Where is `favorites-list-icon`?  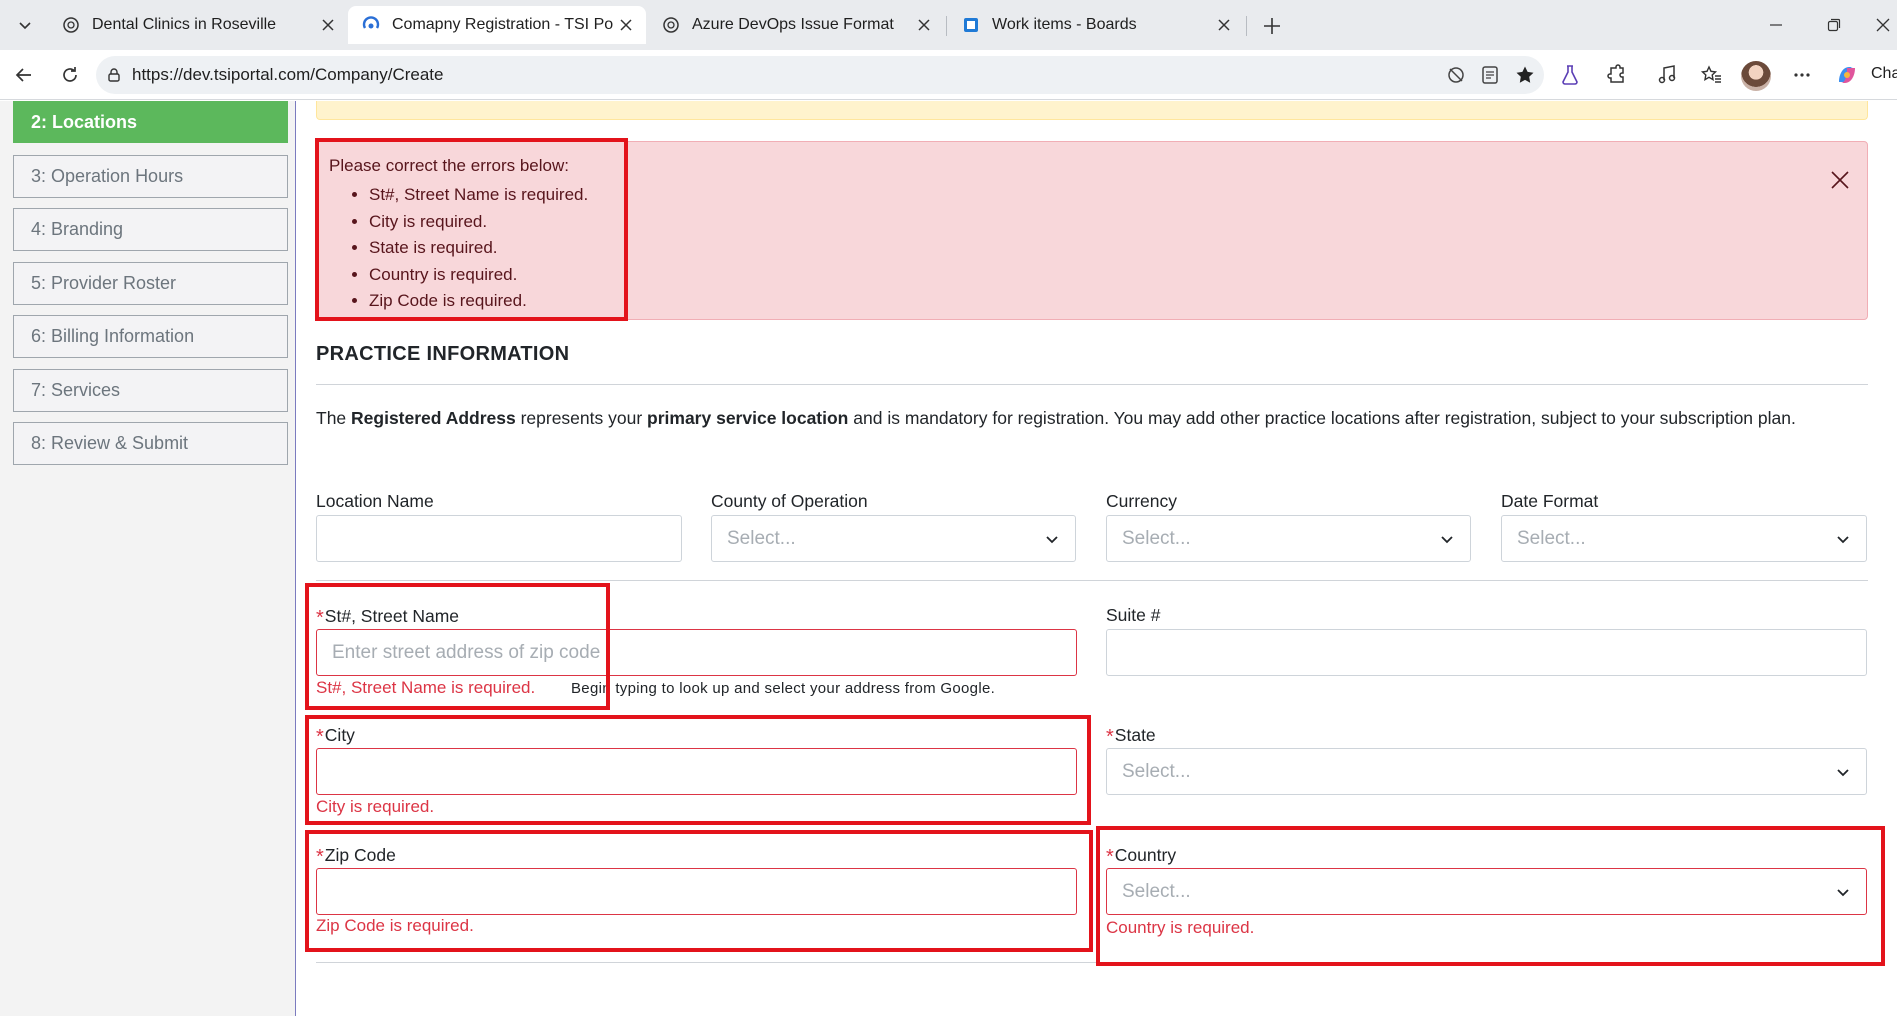
favorites-list-icon is located at coordinates (1711, 75).